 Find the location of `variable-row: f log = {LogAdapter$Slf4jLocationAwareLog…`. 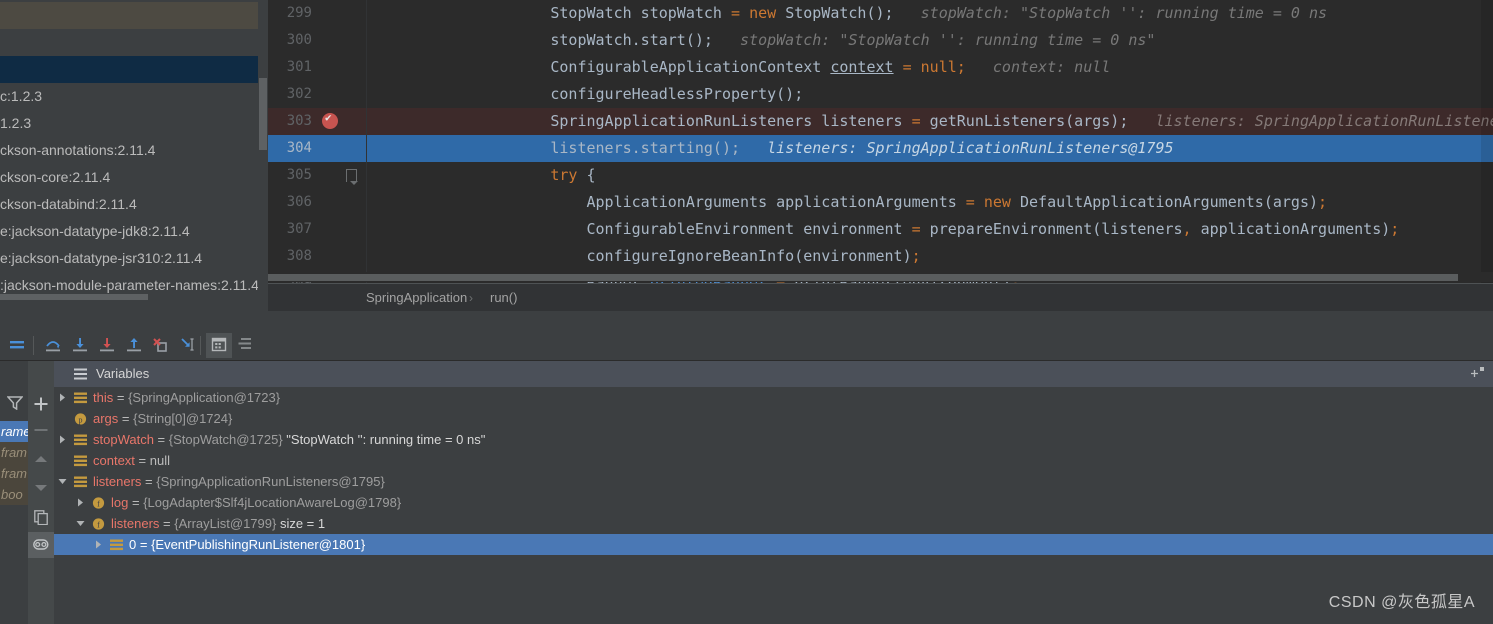

variable-row: f log = {LogAdapter$Slf4jLocationAwareLog… is located at coordinates (773, 502).